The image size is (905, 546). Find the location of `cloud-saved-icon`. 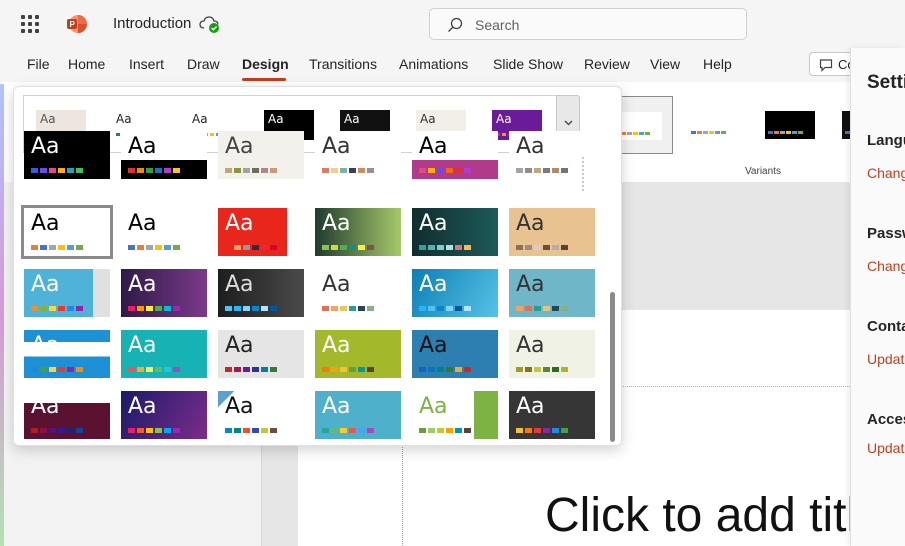

cloud-saved-icon is located at coordinates (210, 24).